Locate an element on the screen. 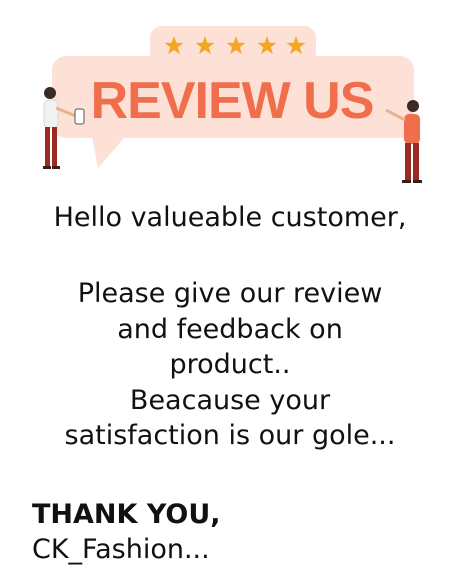 Image resolution: width=460 pixels, height=569 pixels. banner-title: REVIEW US is located at coordinates (232, 101).